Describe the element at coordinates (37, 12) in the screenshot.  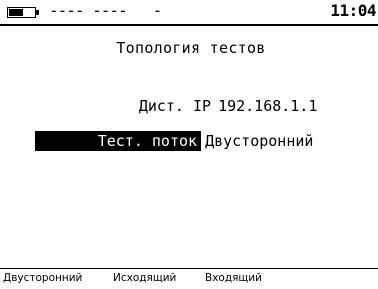
I see `battery-tip` at that location.